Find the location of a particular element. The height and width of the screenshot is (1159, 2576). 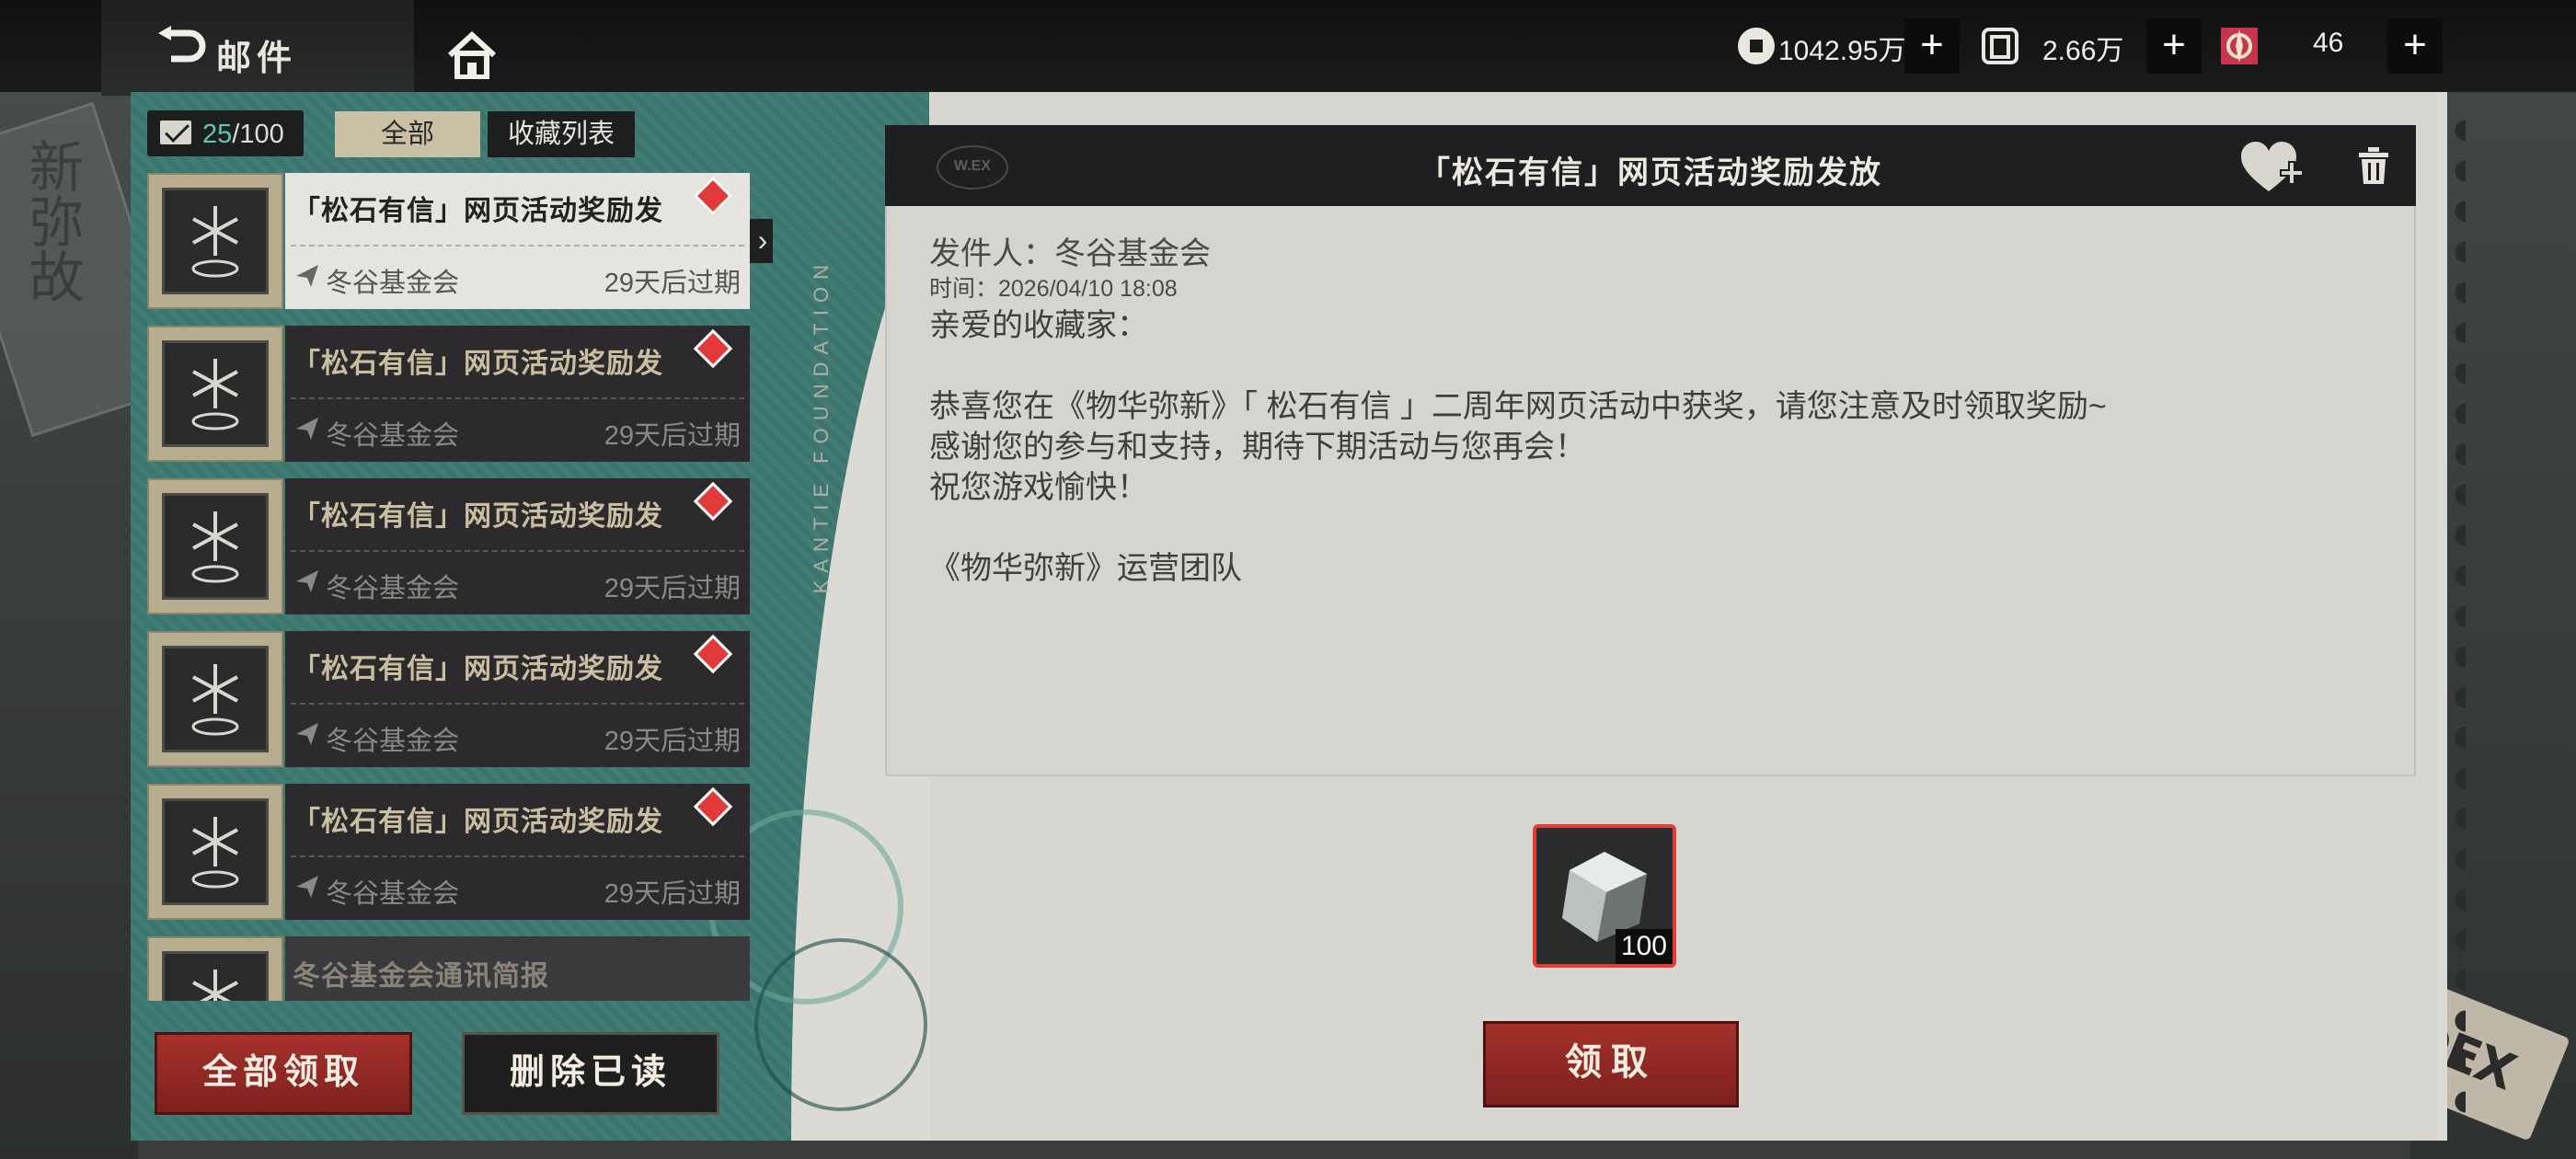

back-button: 邮件 is located at coordinates (257, 49).